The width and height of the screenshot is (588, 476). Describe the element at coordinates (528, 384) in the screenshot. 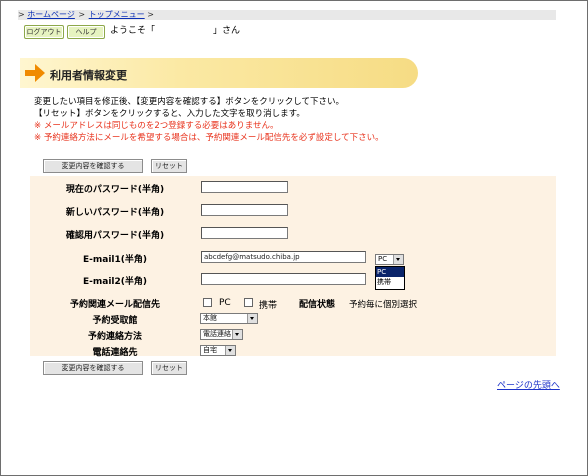

I see `back-to-top-link: ページの先頭へ` at that location.